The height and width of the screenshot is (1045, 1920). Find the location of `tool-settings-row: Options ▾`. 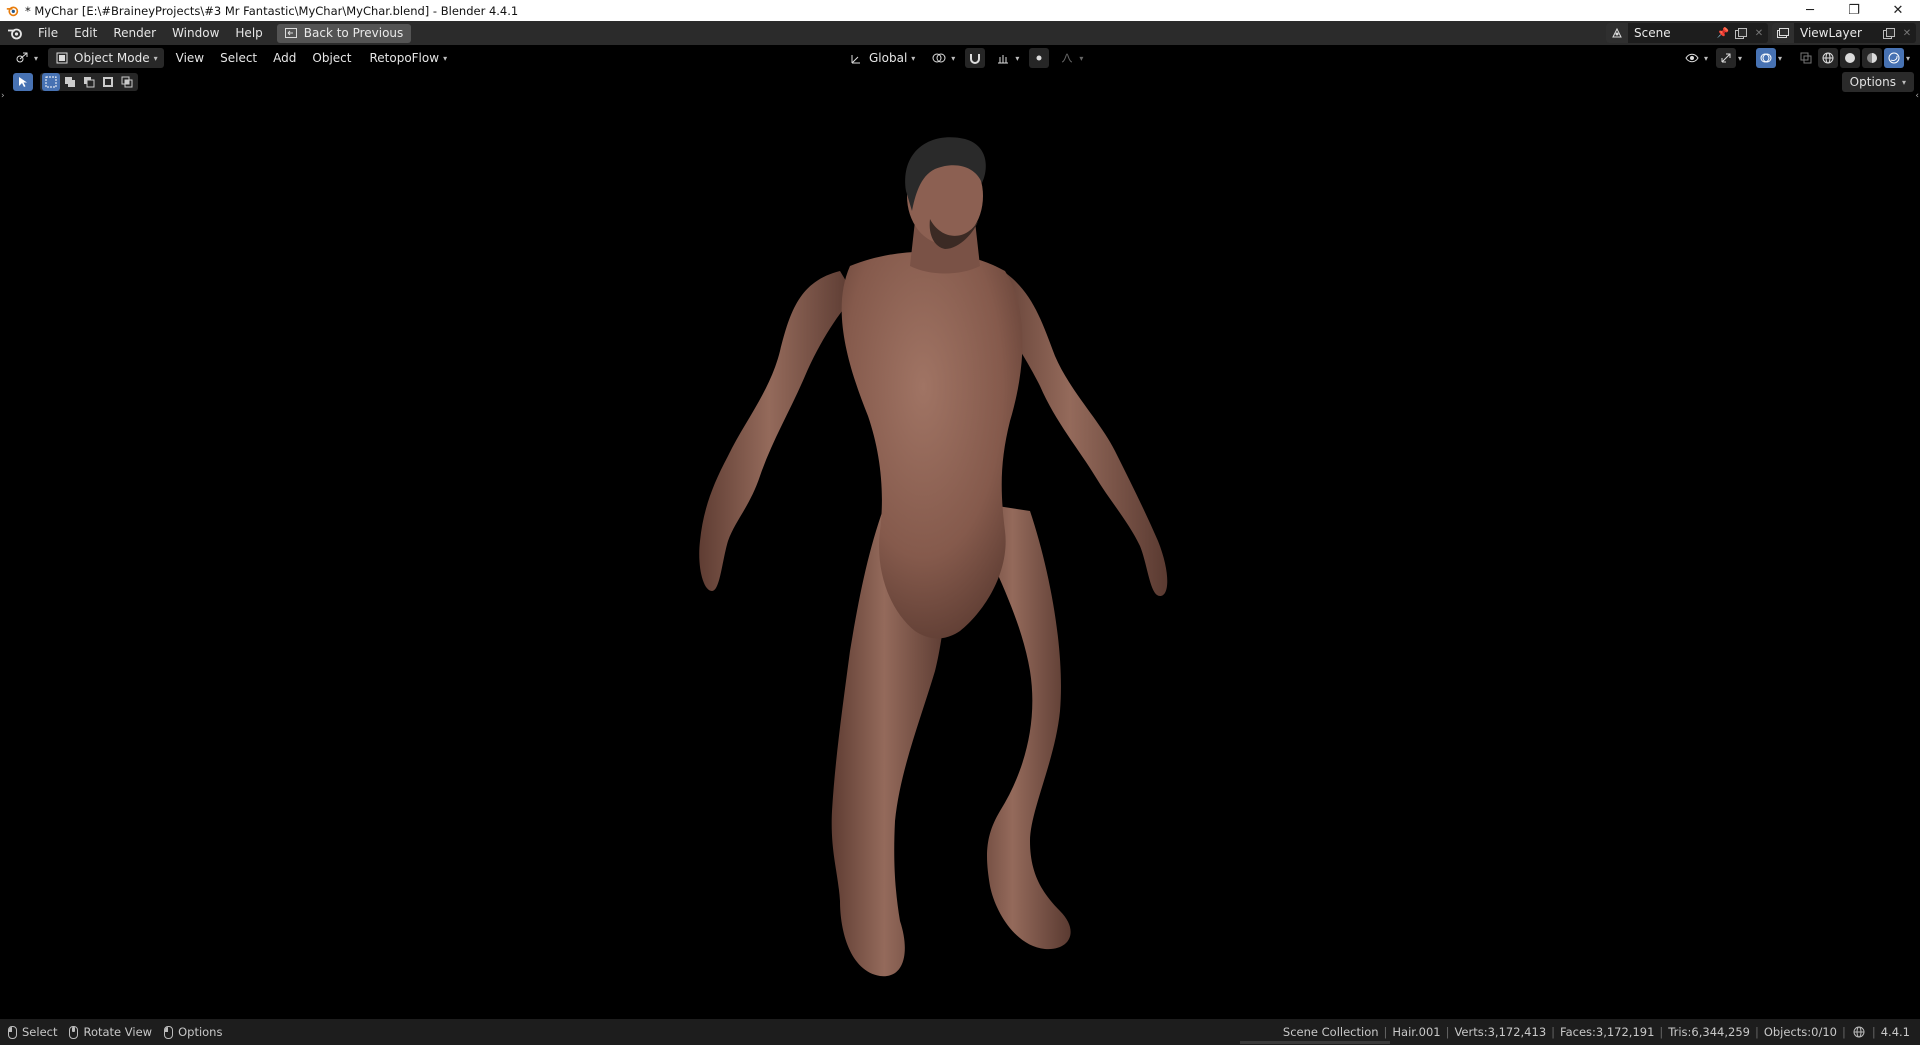

tool-settings-row: Options ▾ is located at coordinates (960, 82).